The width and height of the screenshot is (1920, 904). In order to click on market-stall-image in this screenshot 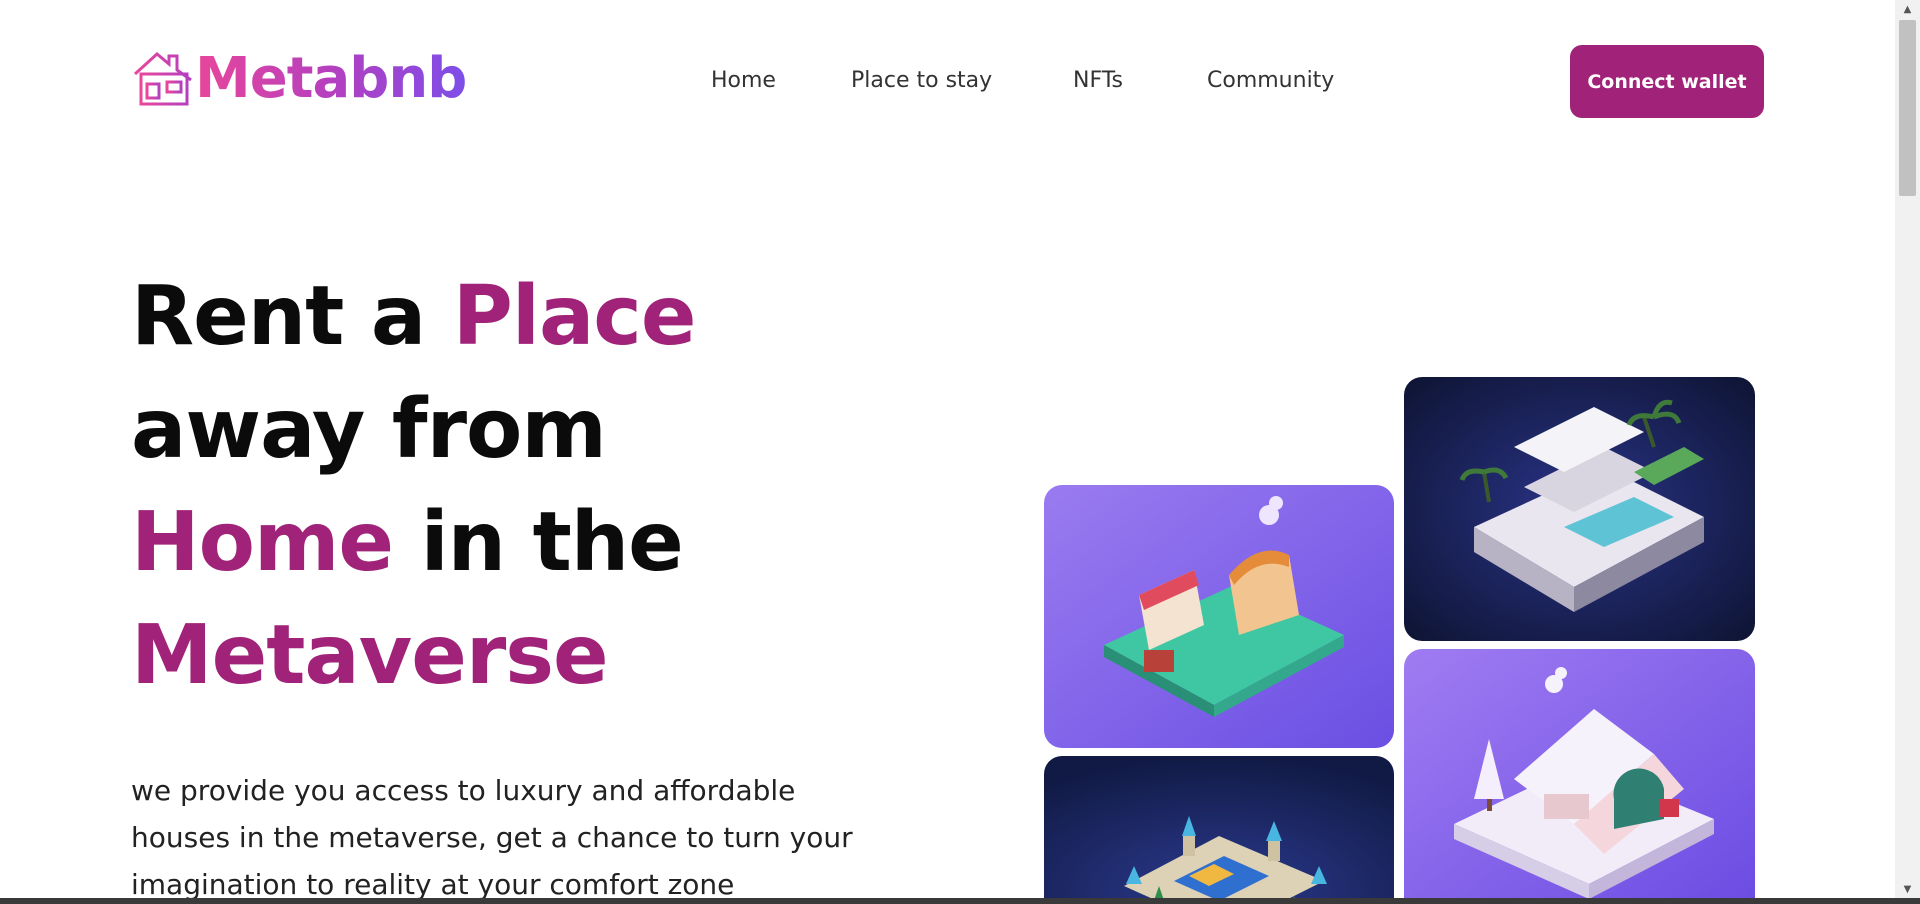, I will do `click(1219, 616)`.